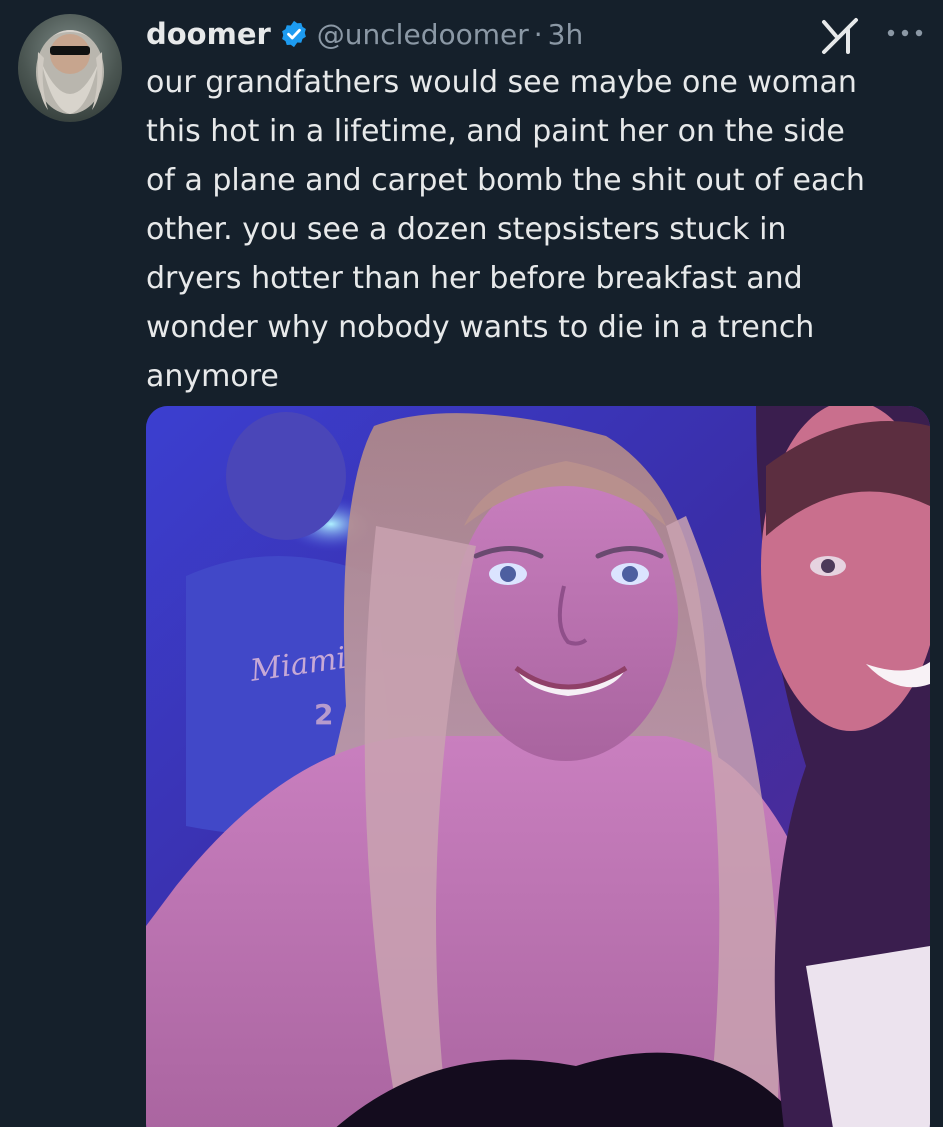 The image size is (943, 1127). Describe the element at coordinates (208, 34) in the screenshot. I see `author-name: doomer` at that location.